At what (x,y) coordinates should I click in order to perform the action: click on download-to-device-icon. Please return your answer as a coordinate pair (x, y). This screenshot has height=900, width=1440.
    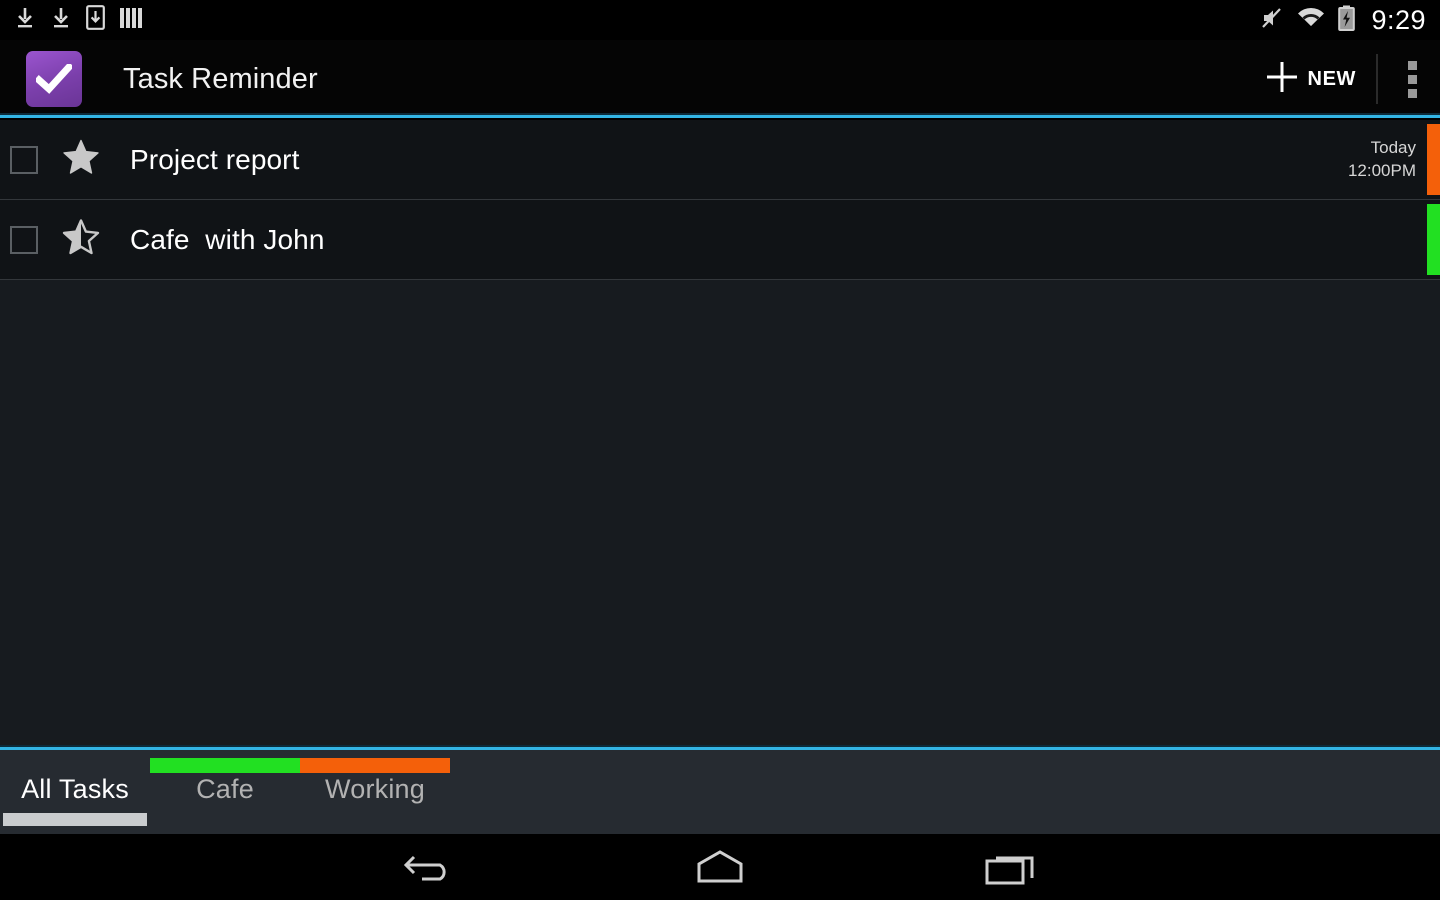
    Looking at the image, I should click on (95, 20).